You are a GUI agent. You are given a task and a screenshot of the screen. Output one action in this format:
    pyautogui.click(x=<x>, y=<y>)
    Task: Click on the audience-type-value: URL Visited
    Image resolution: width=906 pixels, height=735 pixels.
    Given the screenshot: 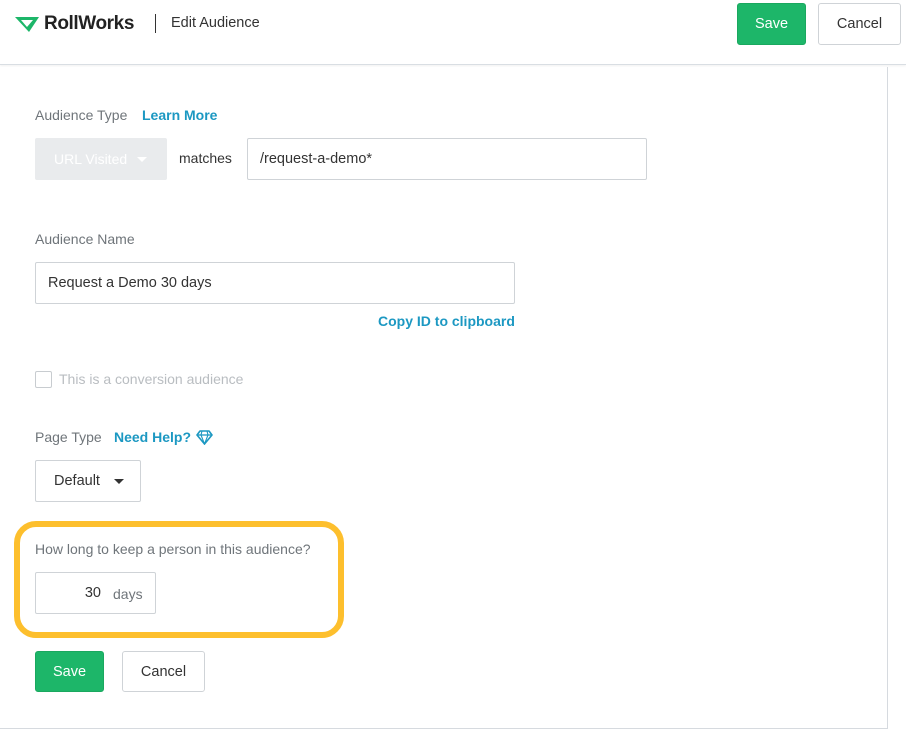 What is the action you would take?
    pyautogui.click(x=91, y=159)
    